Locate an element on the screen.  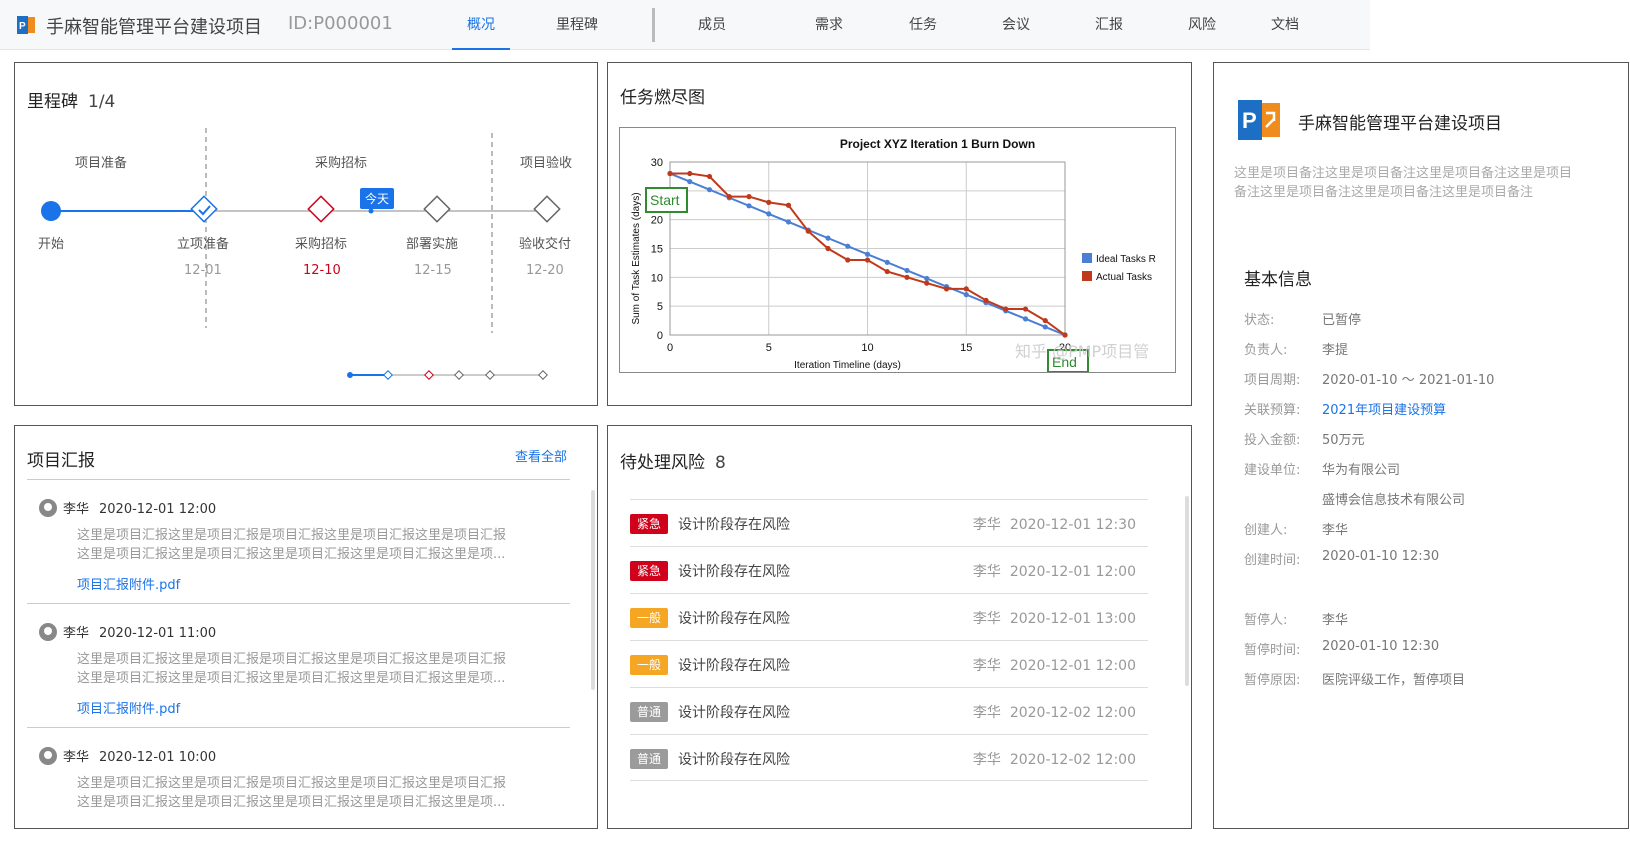
info-row-pause-time: 暂停时间: 2020-01-10 12:30 is located at coordinates (1341, 648).